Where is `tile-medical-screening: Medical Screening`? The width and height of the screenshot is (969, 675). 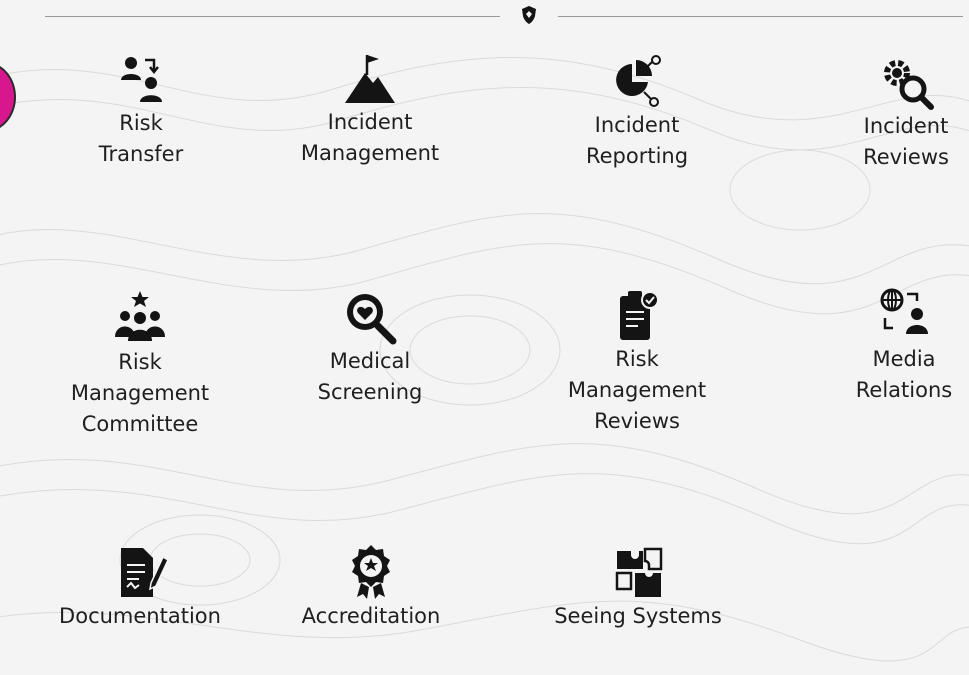
tile-medical-screening: Medical Screening is located at coordinates (370, 348).